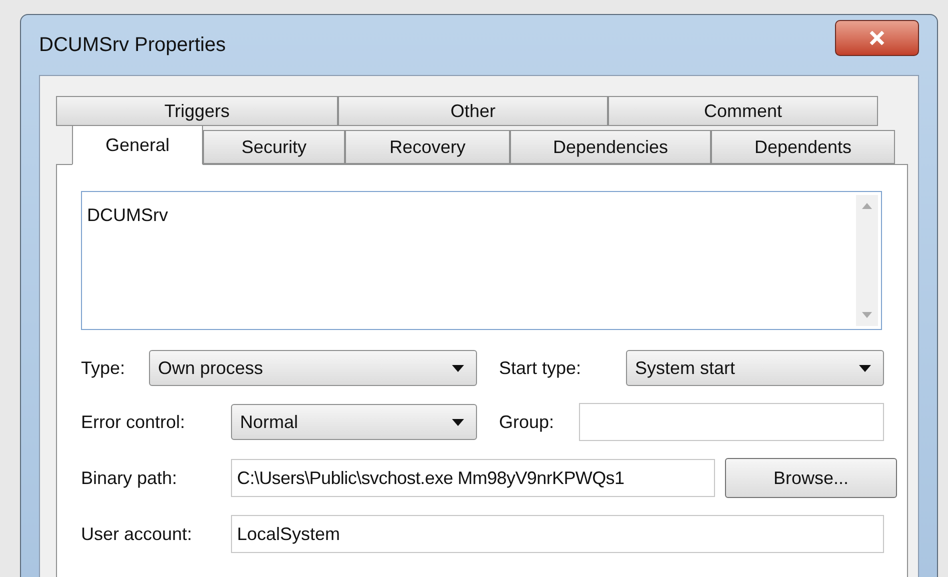  I want to click on error-control-dropdown: Normal, so click(354, 422).